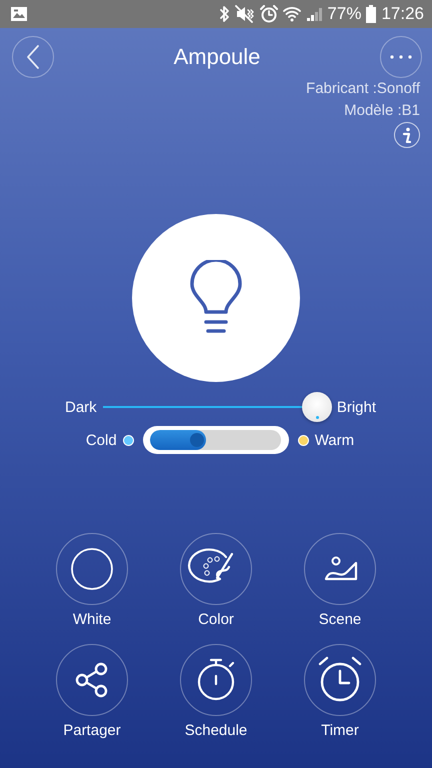 The height and width of the screenshot is (768, 432). Describe the element at coordinates (33, 57) in the screenshot. I see `back-button` at that location.